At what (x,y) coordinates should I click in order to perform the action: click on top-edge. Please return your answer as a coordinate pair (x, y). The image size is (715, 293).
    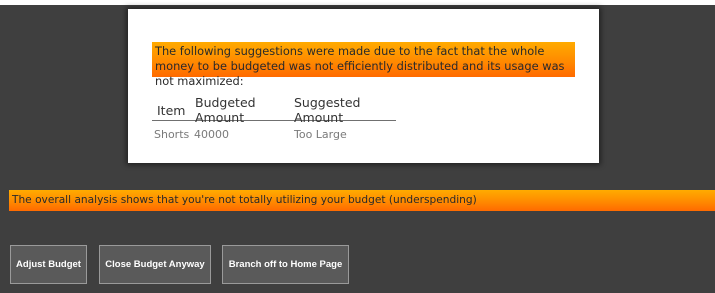
    Looking at the image, I should click on (357, 2).